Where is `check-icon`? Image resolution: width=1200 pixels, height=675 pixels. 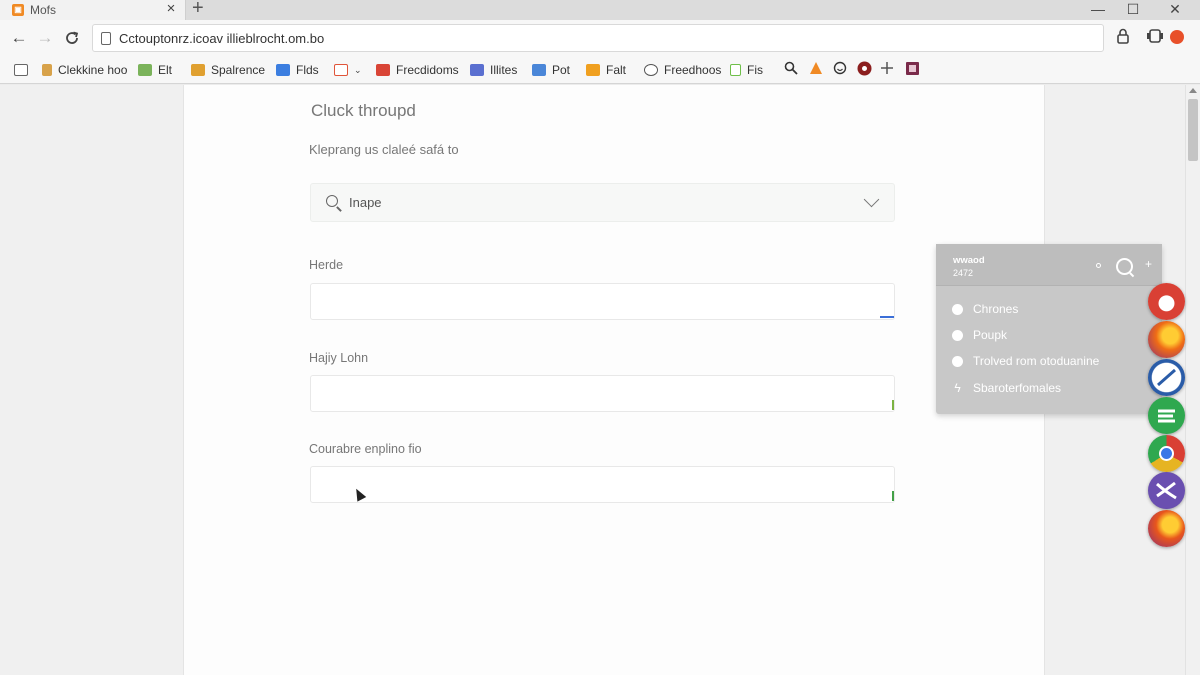 check-icon is located at coordinates (477, 70).